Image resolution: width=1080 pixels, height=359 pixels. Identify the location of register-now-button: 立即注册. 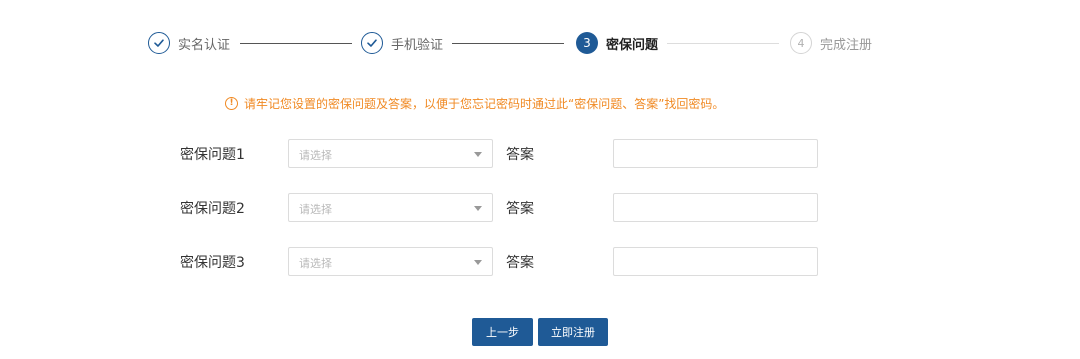
(573, 332).